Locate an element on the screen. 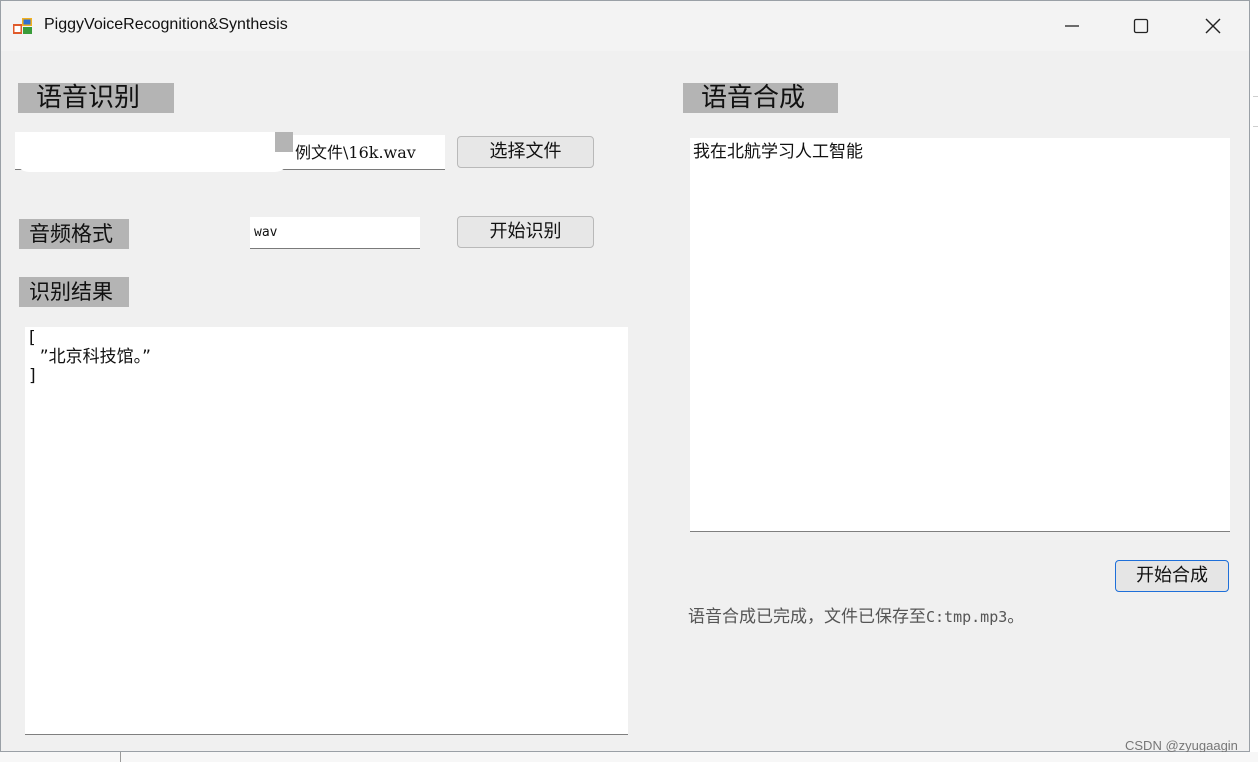  app-icon is located at coordinates (22, 26).